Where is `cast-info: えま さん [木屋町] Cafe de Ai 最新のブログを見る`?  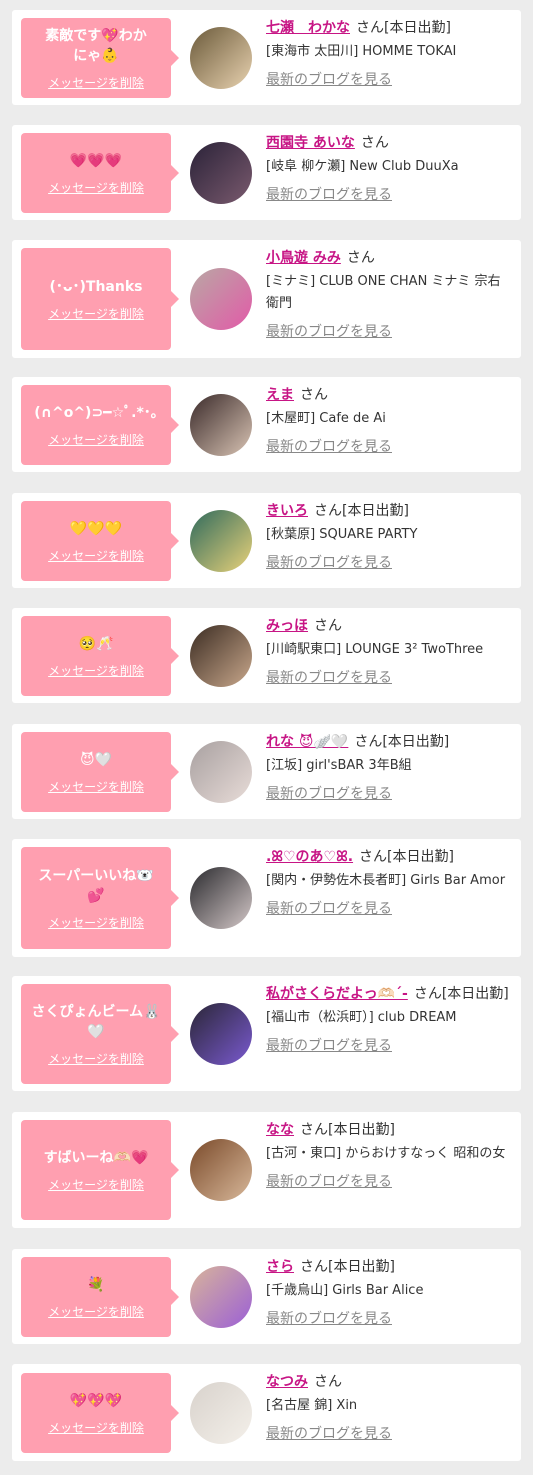 cast-info: えま さん [木屋町] Cafe de Ai 最新のブログを見る is located at coordinates (388, 421).